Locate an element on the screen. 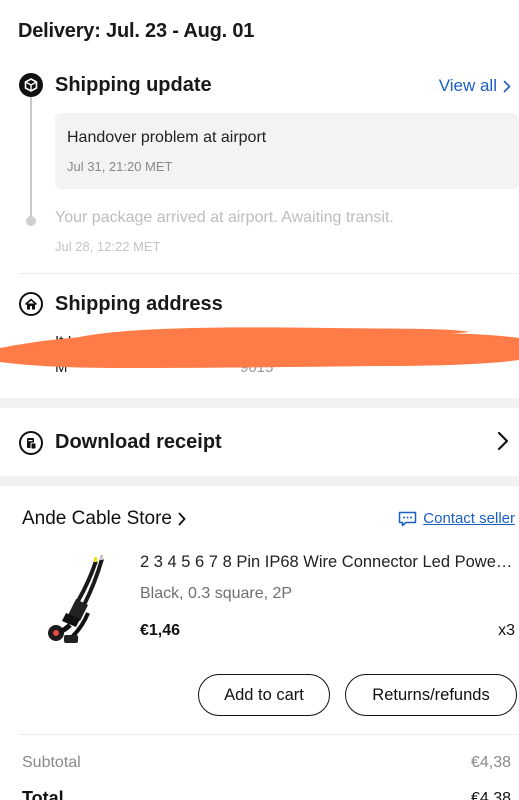 This screenshot has height=800, width=519. shipping-update-heading: Shipping update is located at coordinates (133, 85).